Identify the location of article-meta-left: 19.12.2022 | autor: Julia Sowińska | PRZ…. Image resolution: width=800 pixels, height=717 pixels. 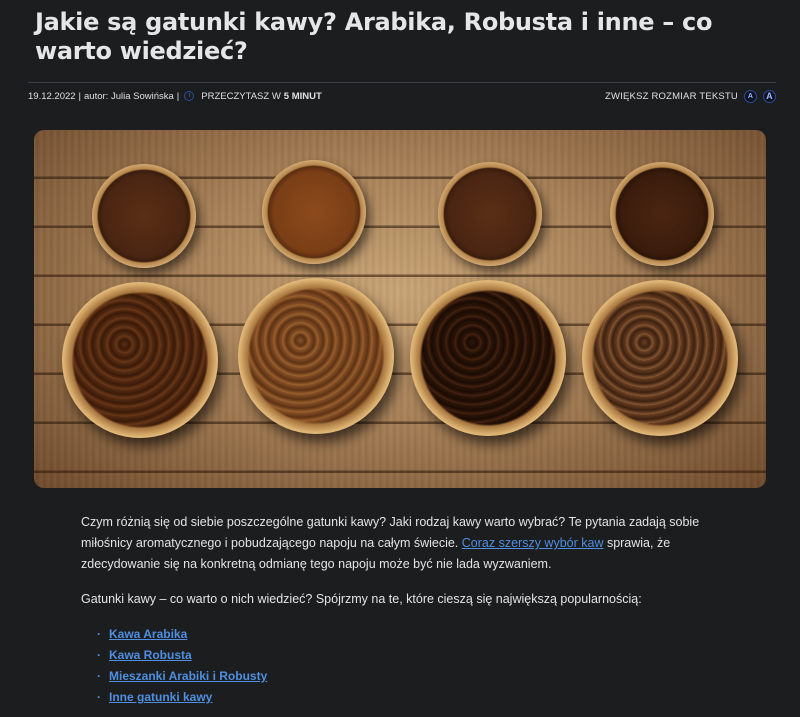
(175, 96).